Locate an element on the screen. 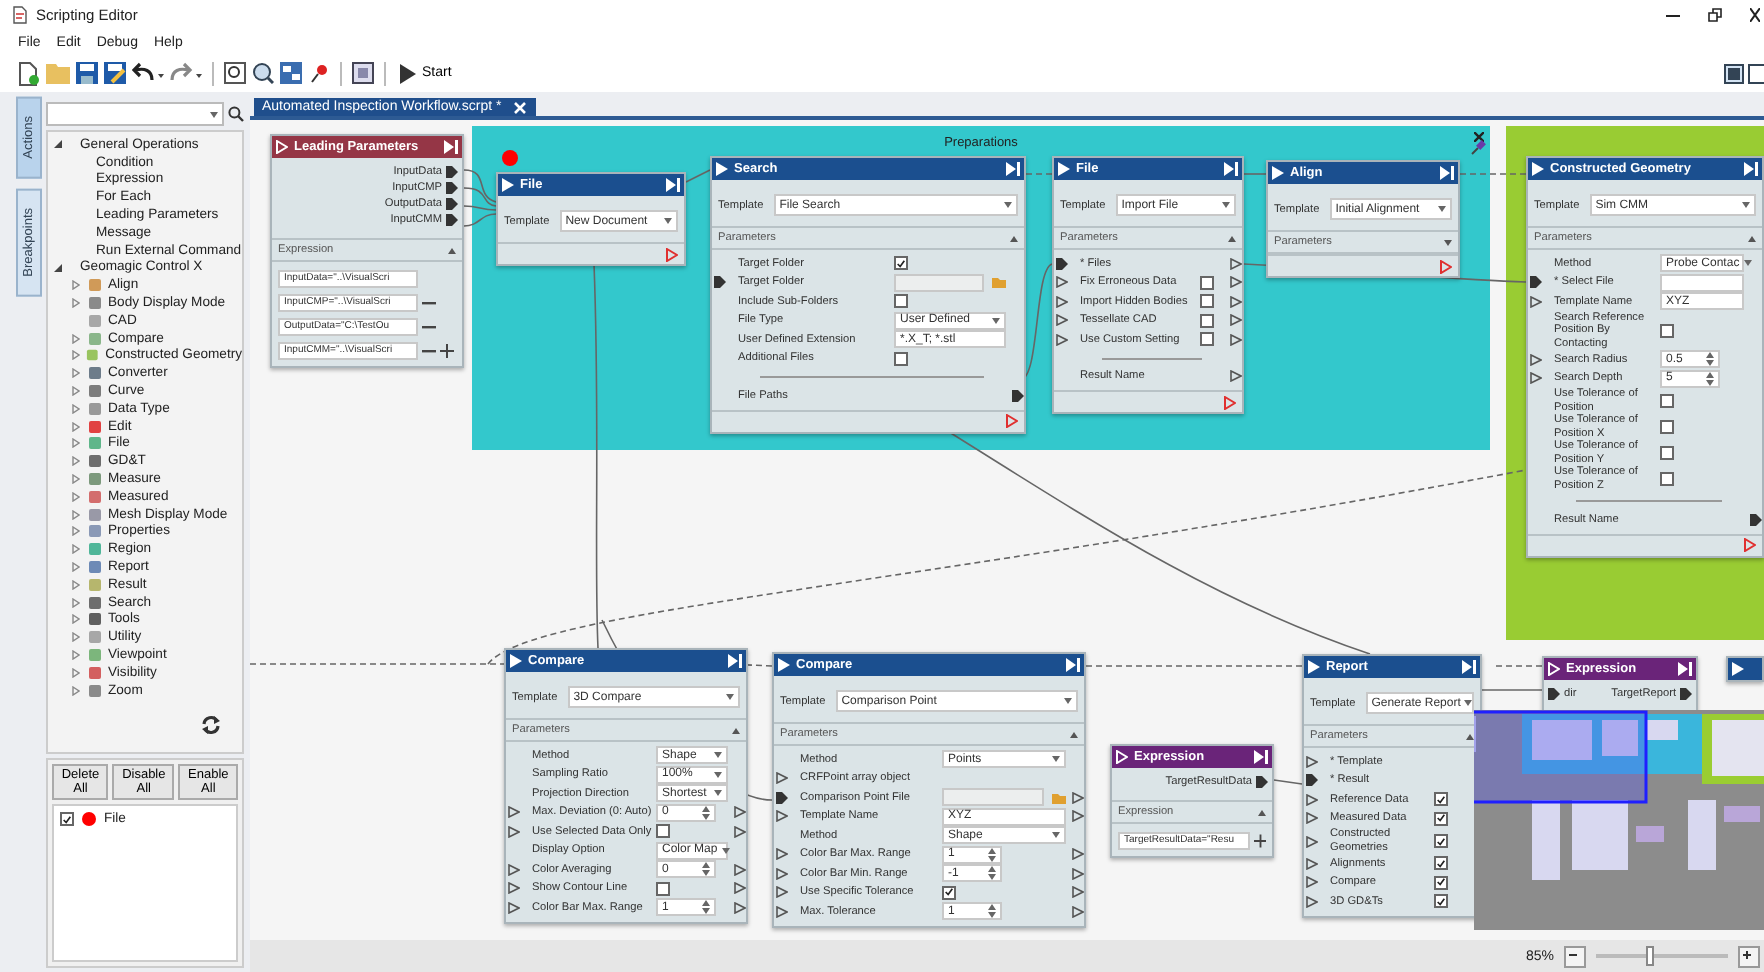 The height and width of the screenshot is (972, 1764). new-file-icon is located at coordinates (29, 73).